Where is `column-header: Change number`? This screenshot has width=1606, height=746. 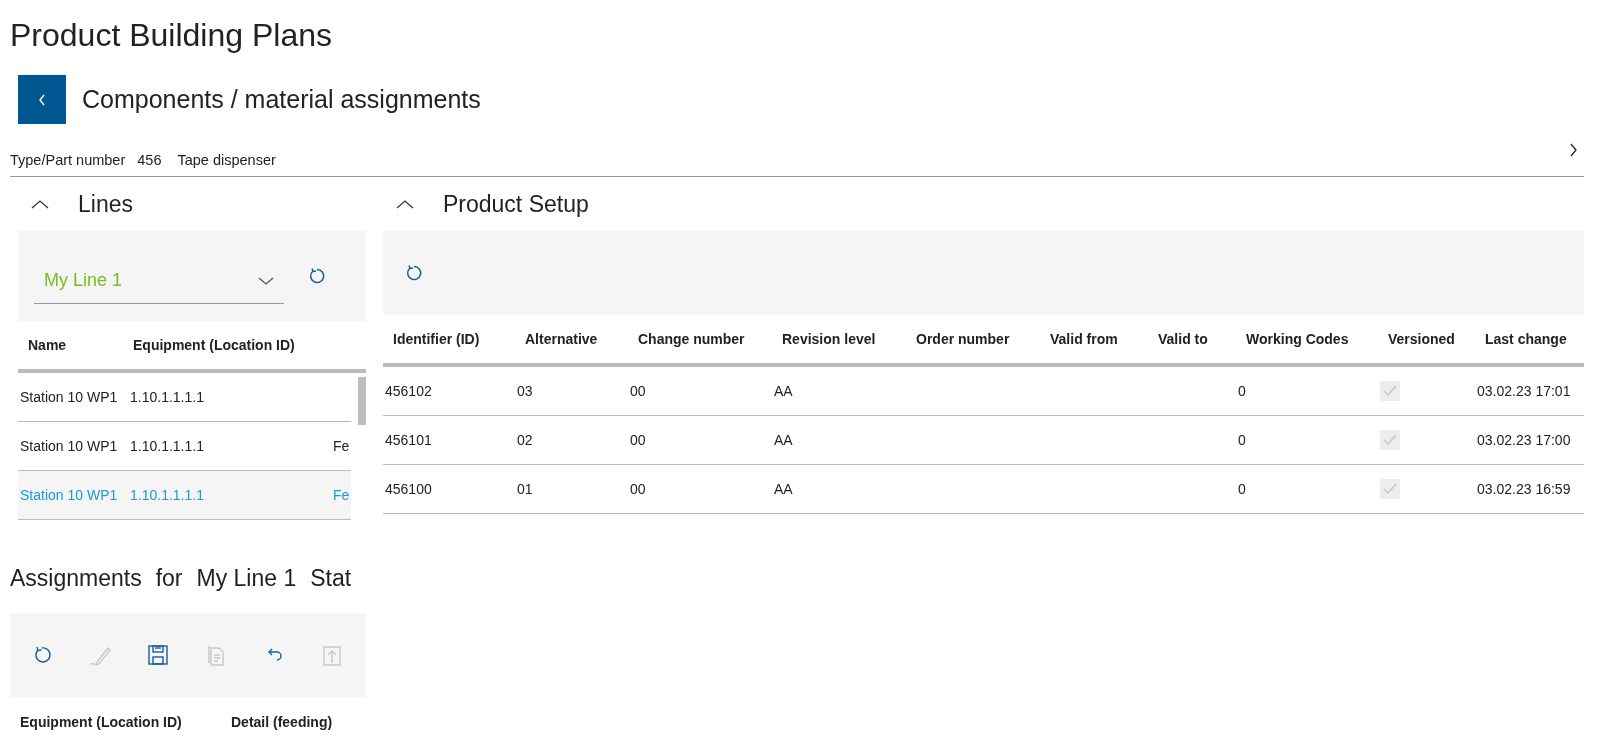 column-header: Change number is located at coordinates (692, 339).